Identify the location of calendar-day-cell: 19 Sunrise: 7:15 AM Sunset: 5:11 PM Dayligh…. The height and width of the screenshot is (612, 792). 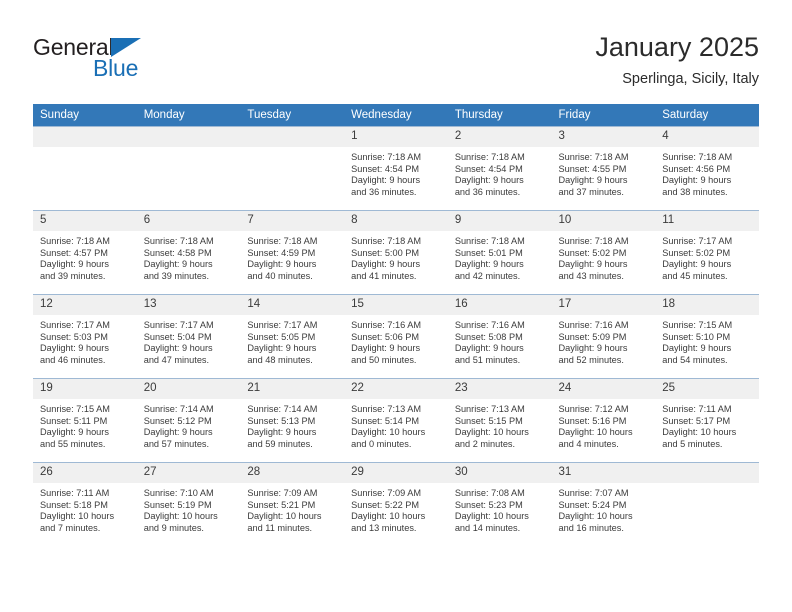
(85, 420).